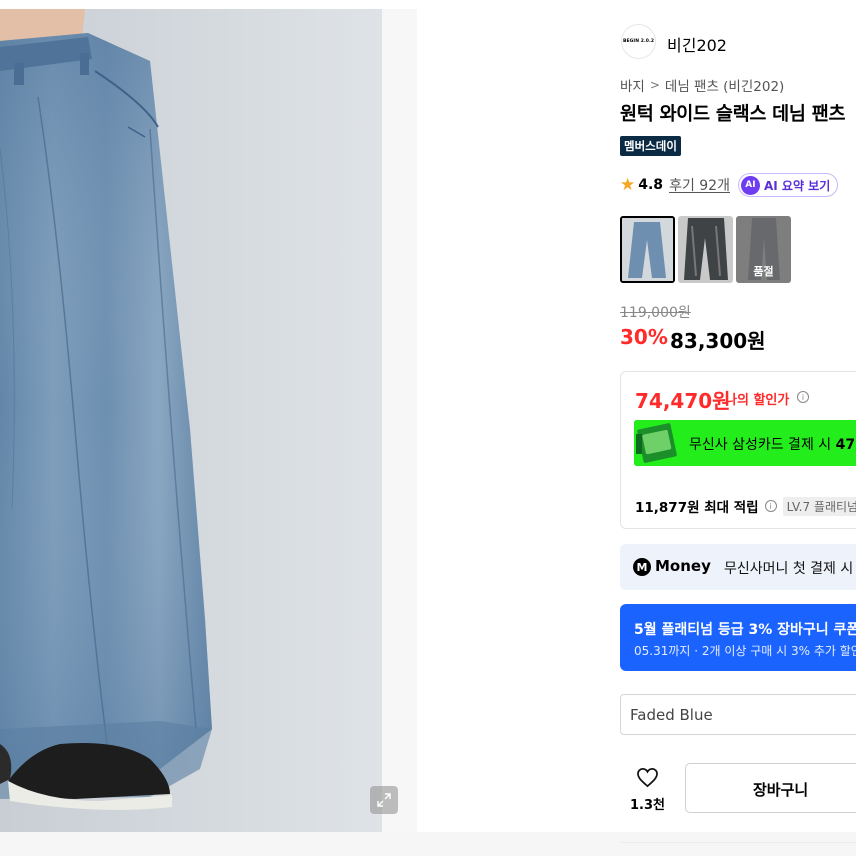 The width and height of the screenshot is (856, 856). I want to click on like-button: 1.3천, so click(647, 788).